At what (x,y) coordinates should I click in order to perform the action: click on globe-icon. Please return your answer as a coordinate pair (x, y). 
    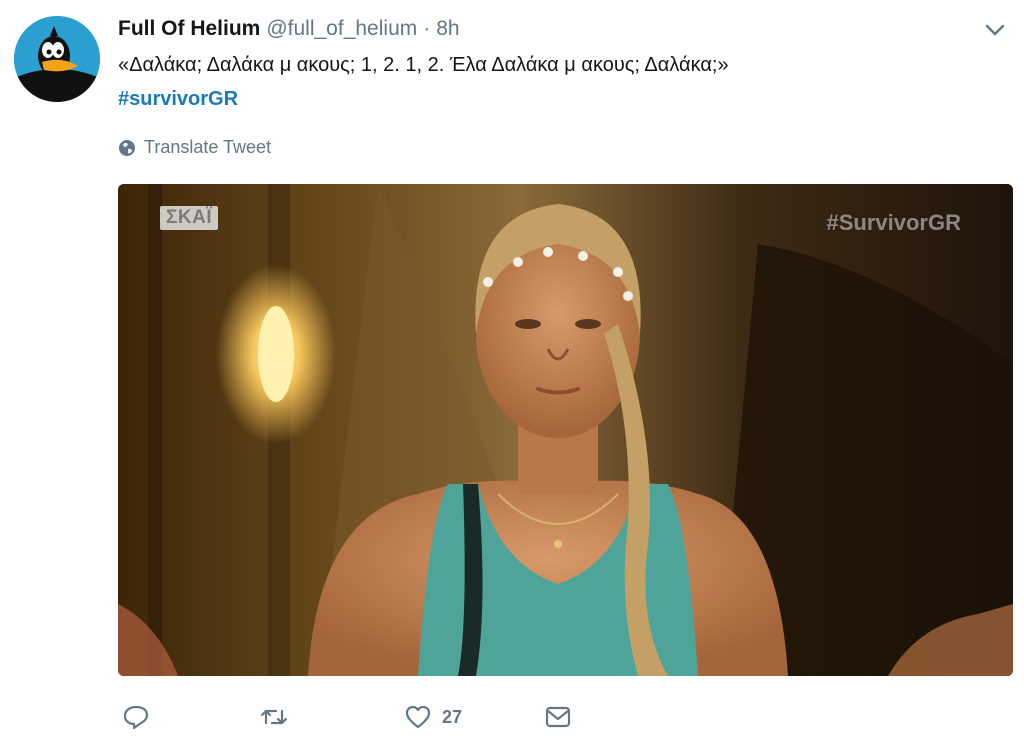
    Looking at the image, I should click on (127, 147).